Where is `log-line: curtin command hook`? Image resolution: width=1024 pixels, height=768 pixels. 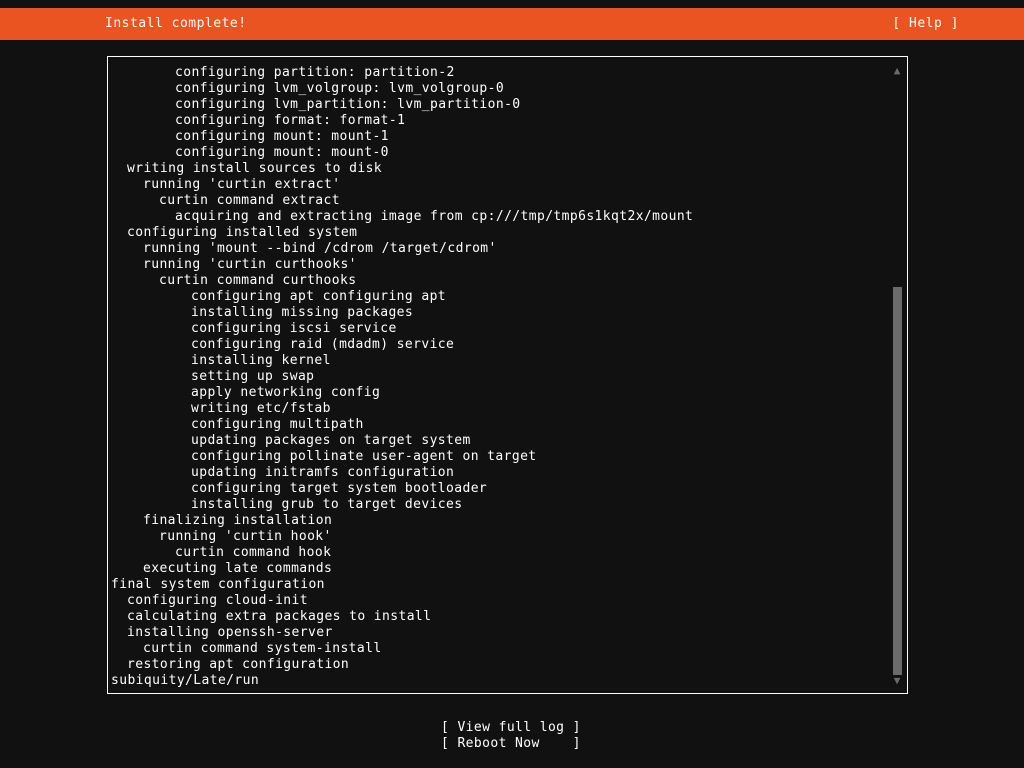 log-line: curtin command hook is located at coordinates (253, 552).